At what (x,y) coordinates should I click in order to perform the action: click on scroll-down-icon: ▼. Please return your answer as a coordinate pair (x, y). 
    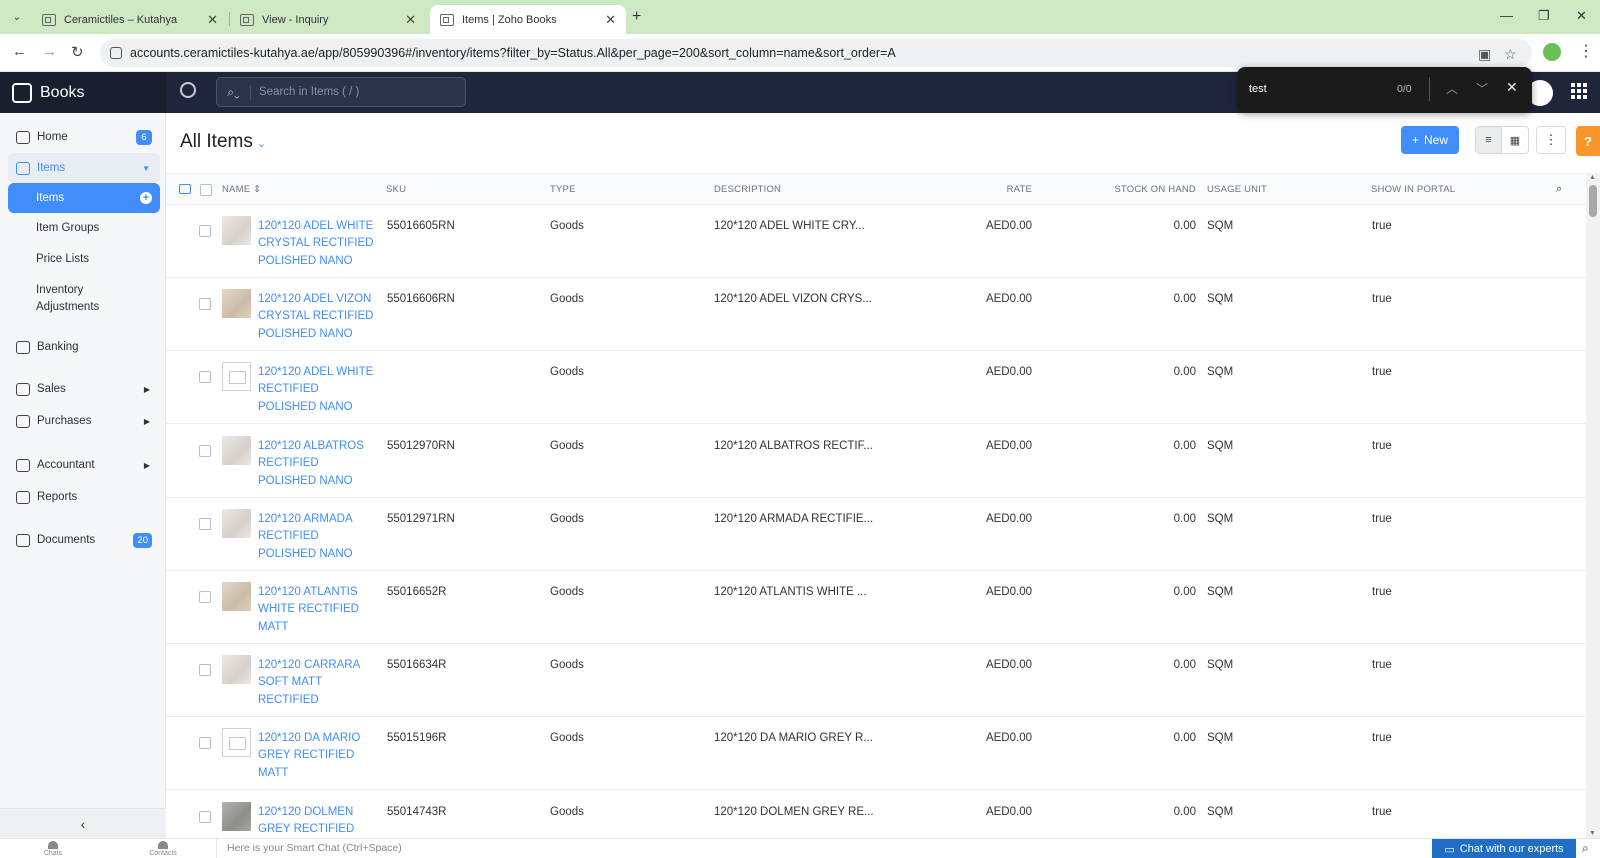
    Looking at the image, I should click on (1592, 833).